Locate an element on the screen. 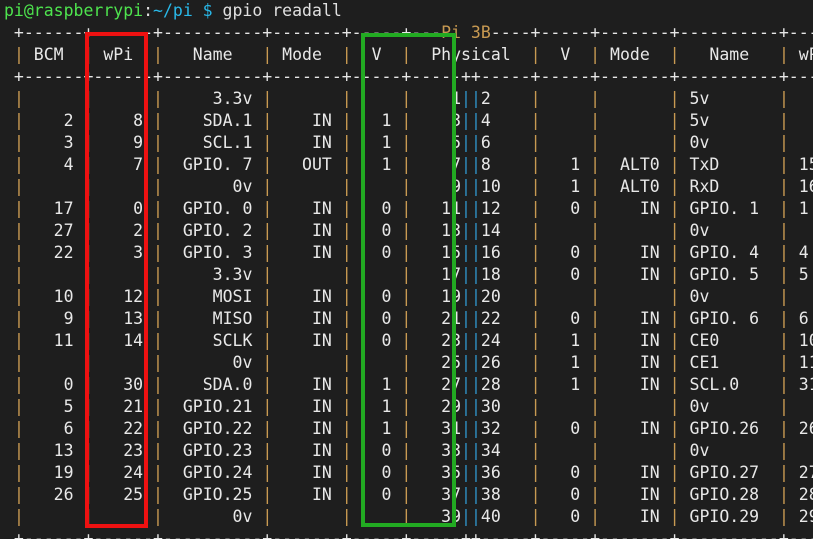  cell-wpi-right: 6 is located at coordinates (803, 318).